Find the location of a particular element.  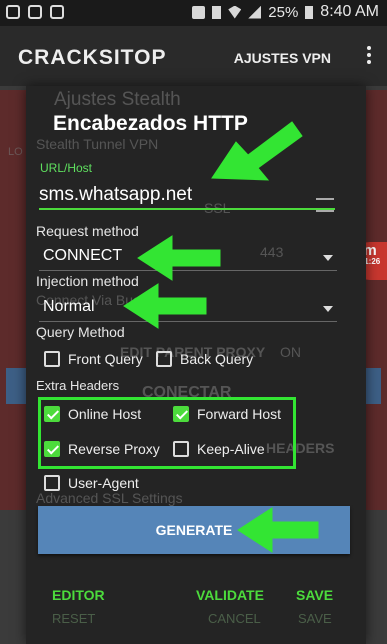

reverse-proxy-checkbox: Reverse Proxy is located at coordinates (102, 449).